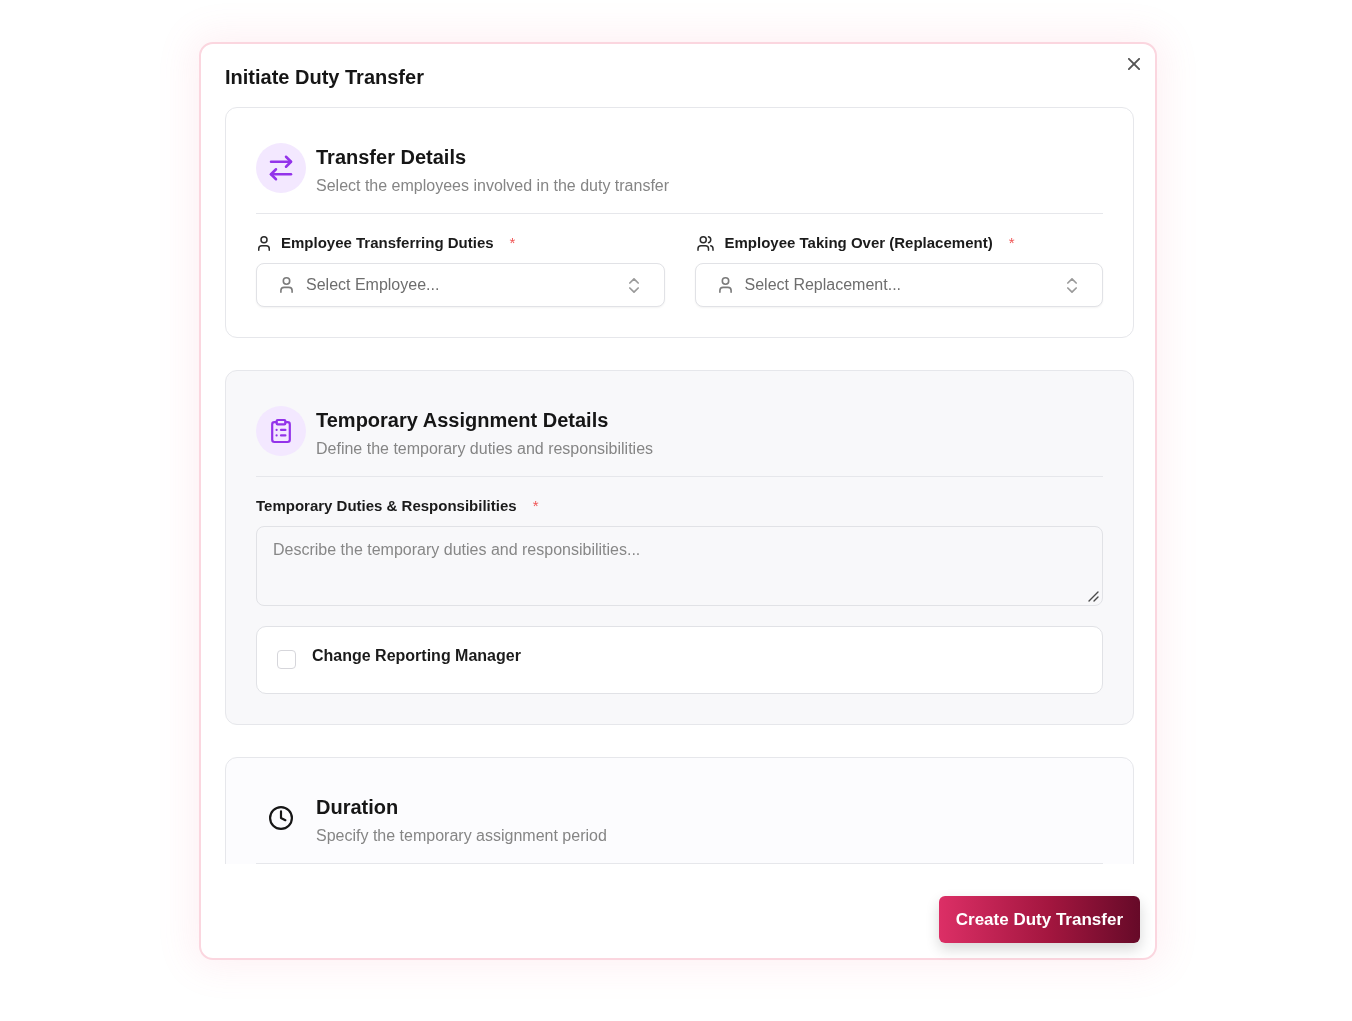 The image size is (1352, 1021). What do you see at coordinates (1039, 919) in the screenshot?
I see `submit-button: Create Duty Transfer` at bounding box center [1039, 919].